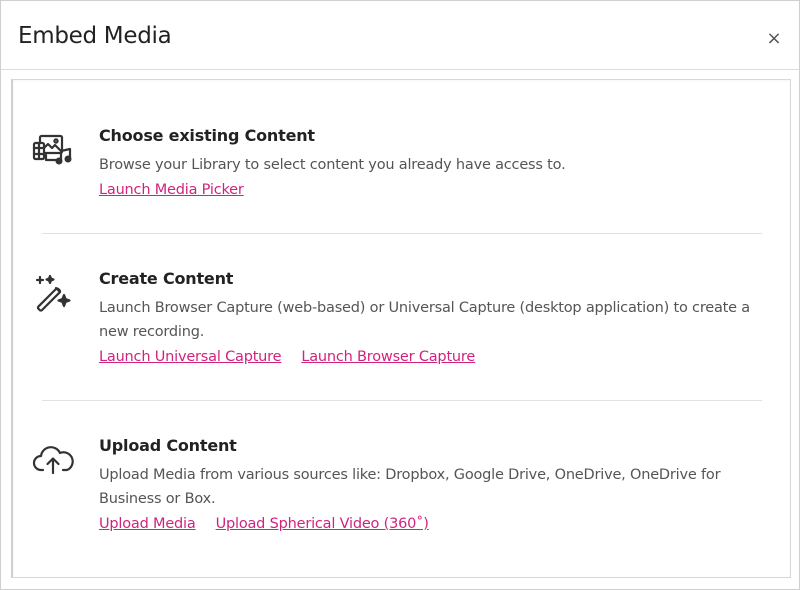 This screenshot has width=800, height=590. I want to click on section-links: Launch Media Picker, so click(439, 190).